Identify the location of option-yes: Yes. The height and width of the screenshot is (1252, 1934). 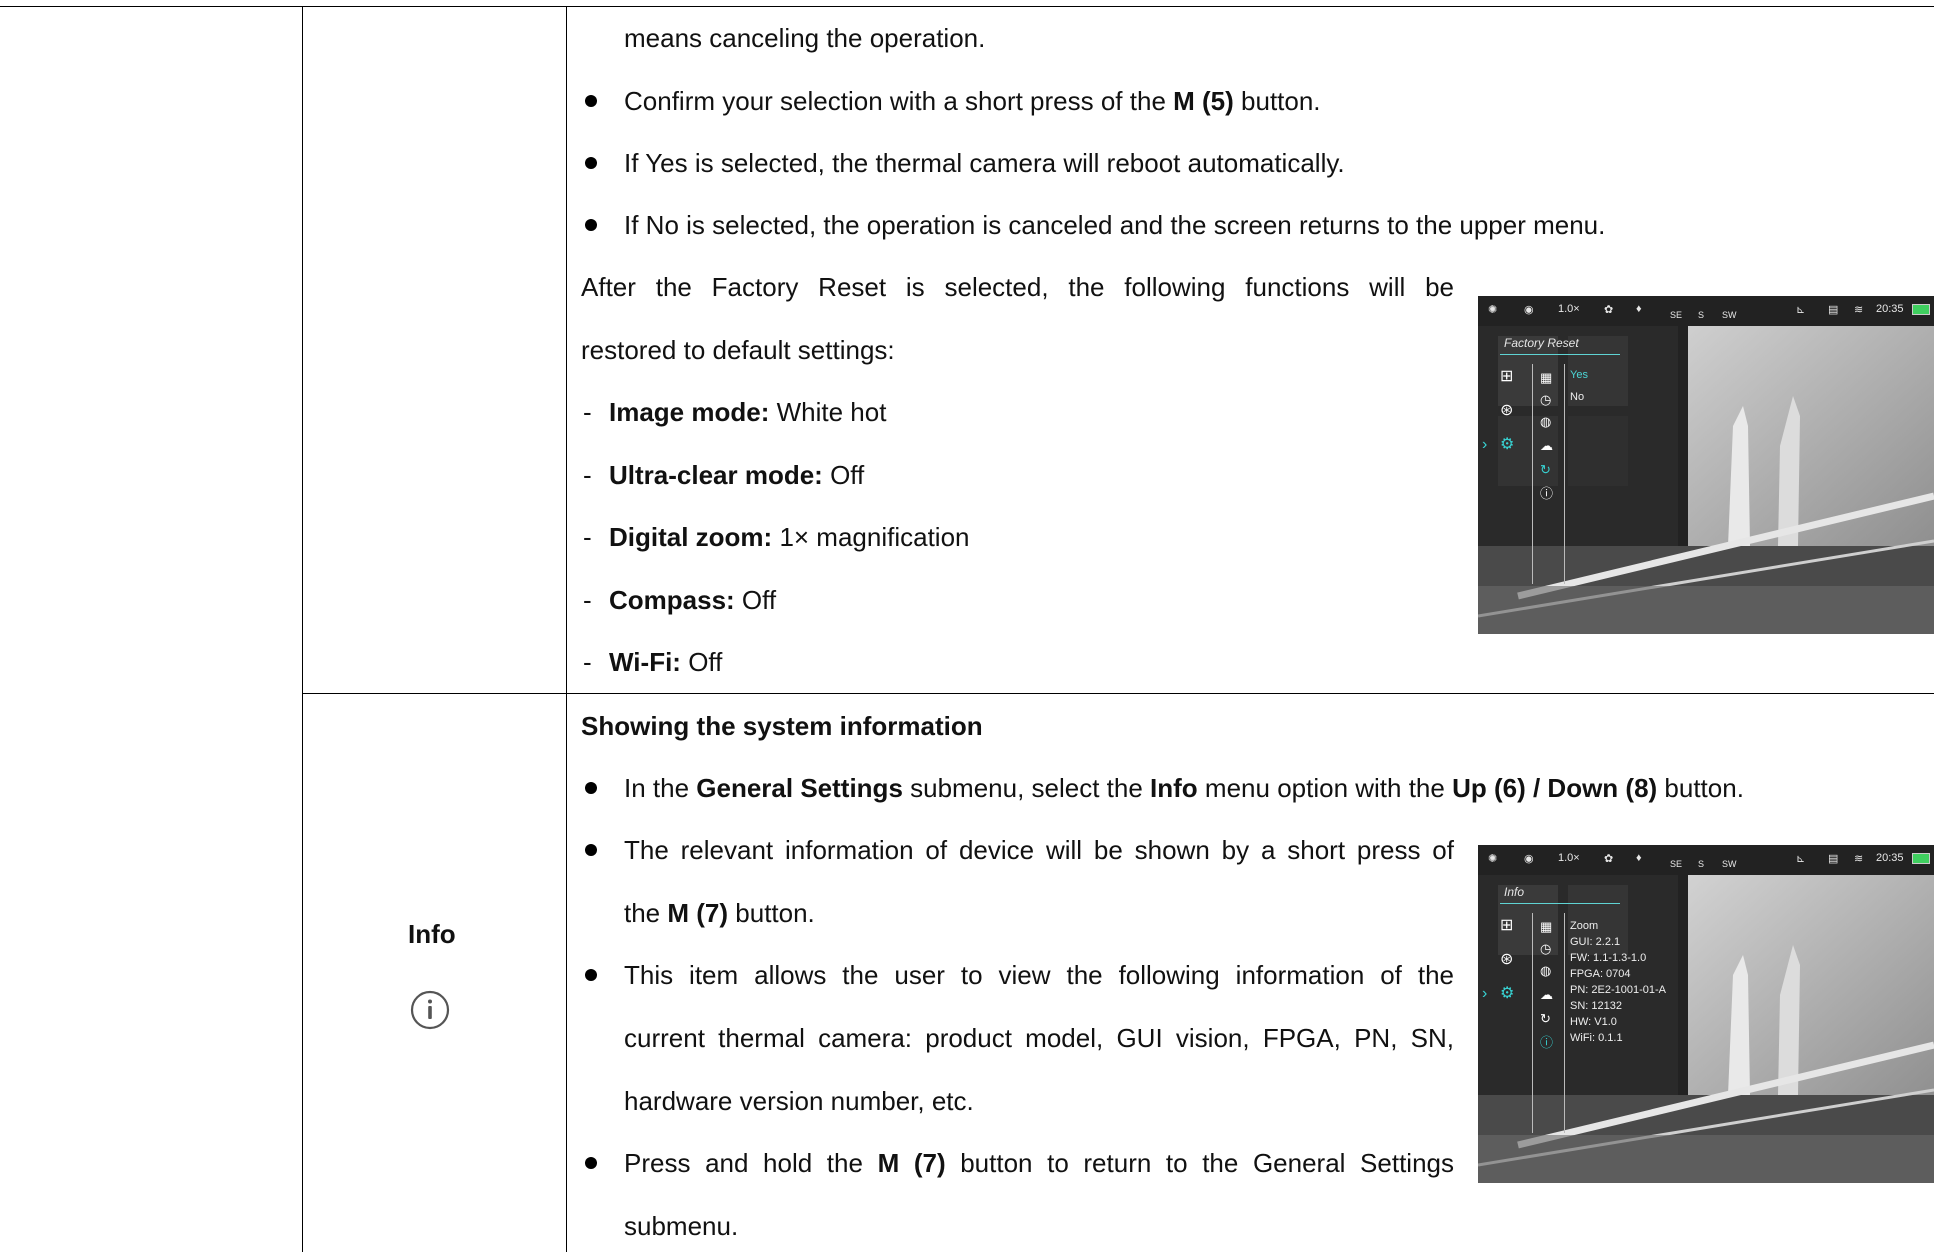
(1579, 375).